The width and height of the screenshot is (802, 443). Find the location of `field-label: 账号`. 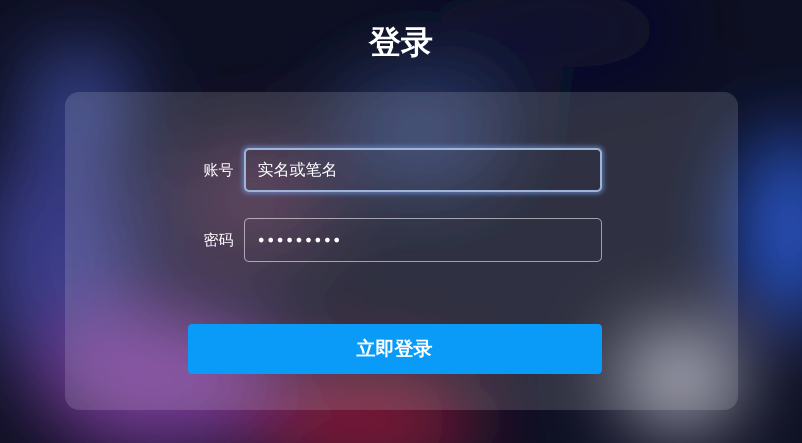

field-label: 账号 is located at coordinates (218, 170).